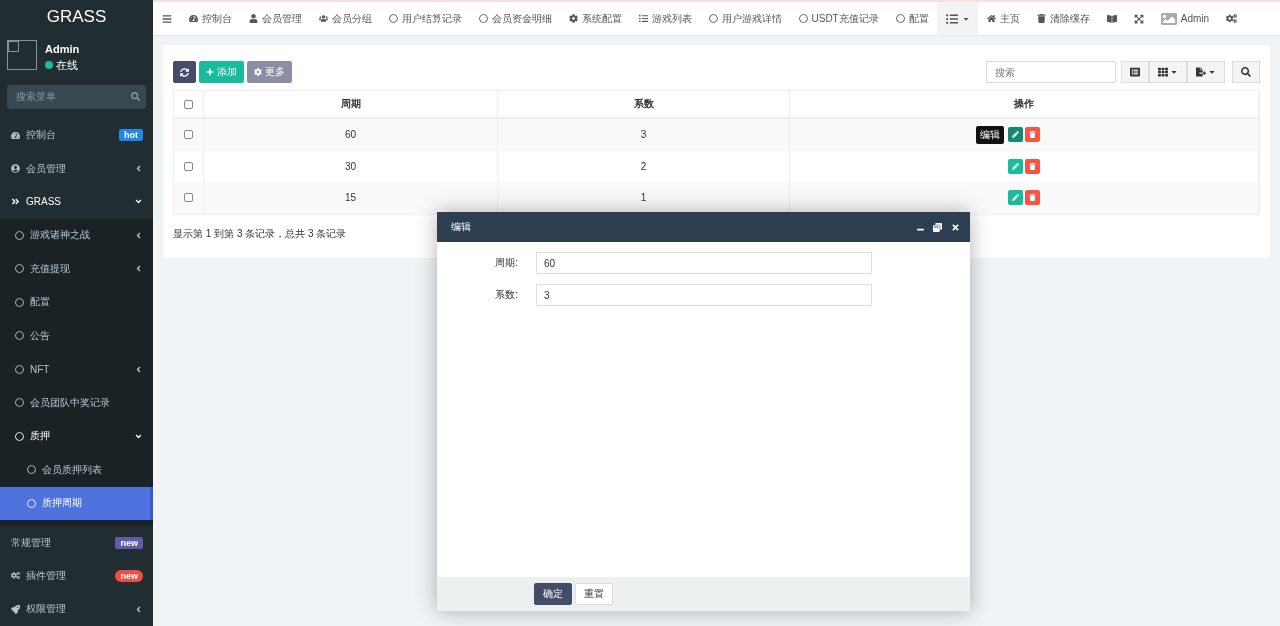 Image resolution: width=1280 pixels, height=626 pixels. What do you see at coordinates (350, 166) in the screenshot?
I see `table-cell: 30` at bounding box center [350, 166].